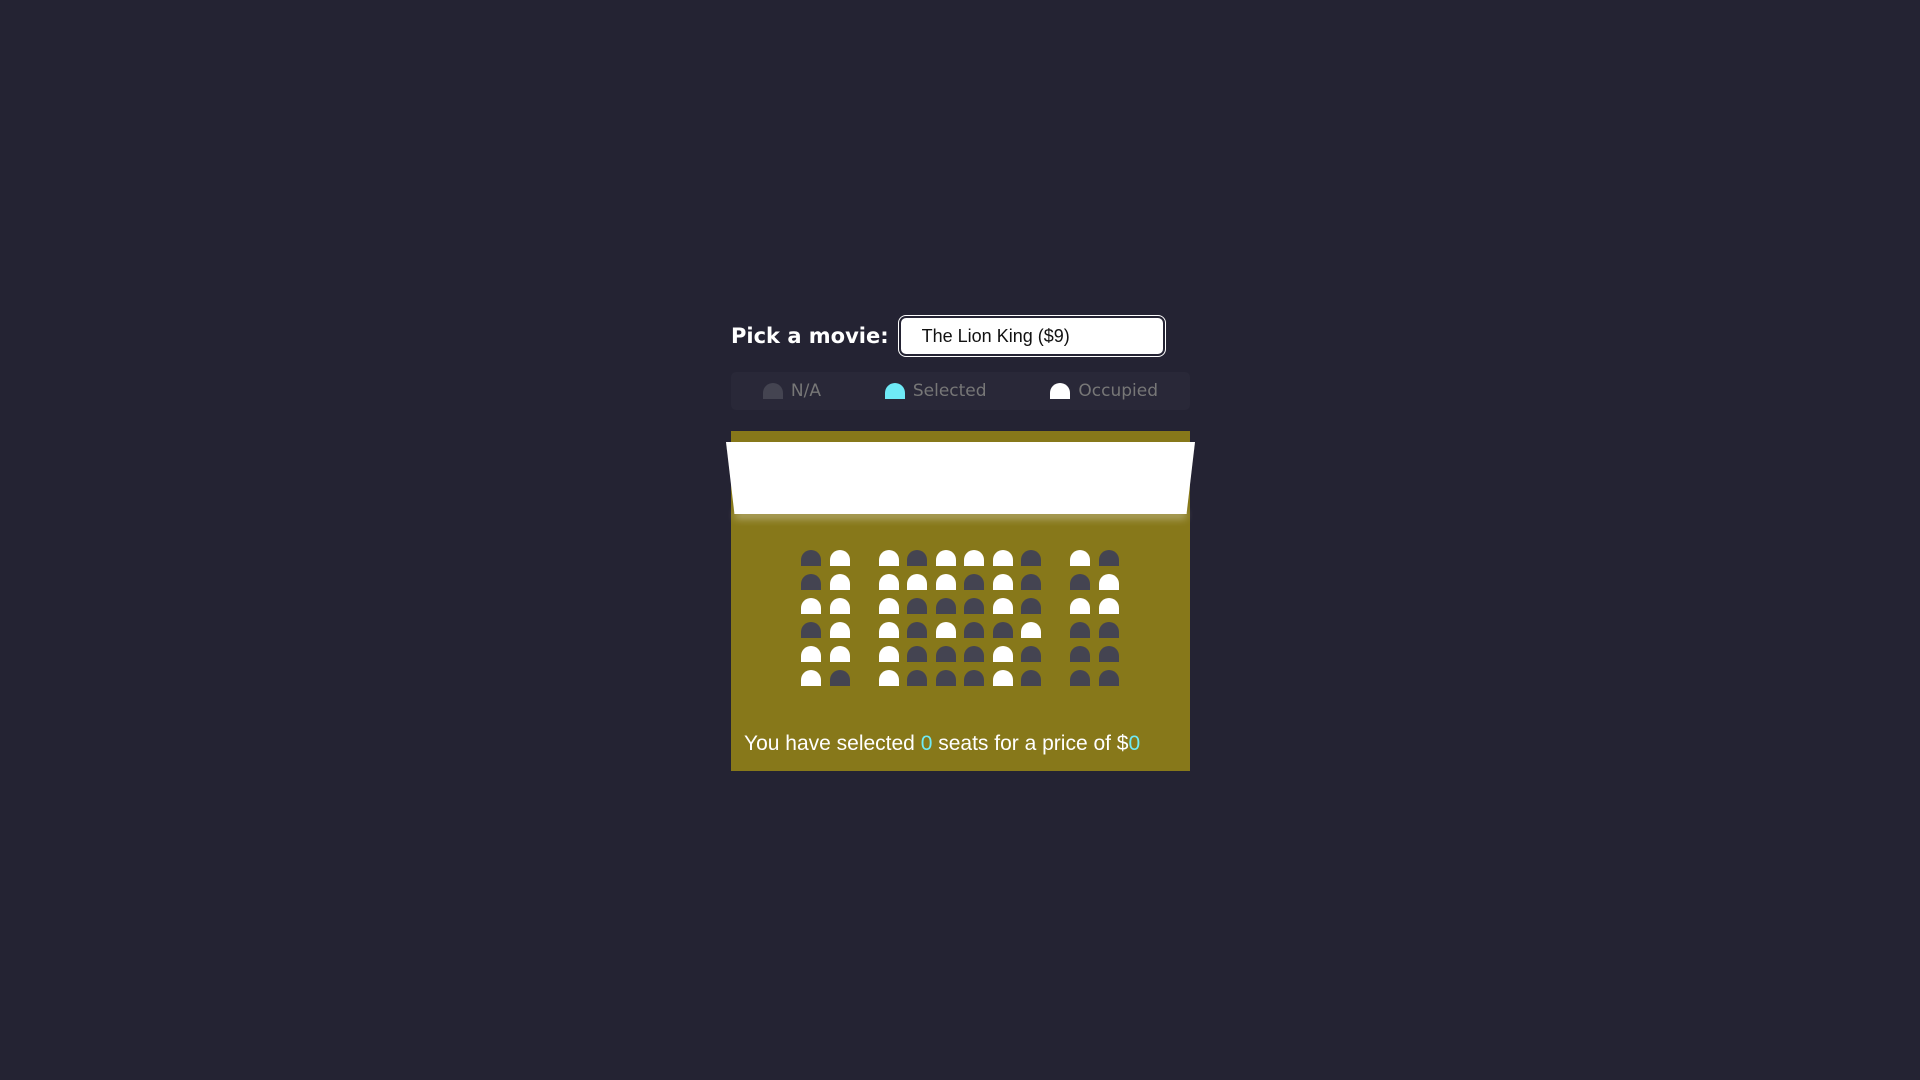 This screenshot has height=1080, width=1920. What do you see at coordinates (1118, 391) in the screenshot?
I see `legend-label-occupied: Occupied` at bounding box center [1118, 391].